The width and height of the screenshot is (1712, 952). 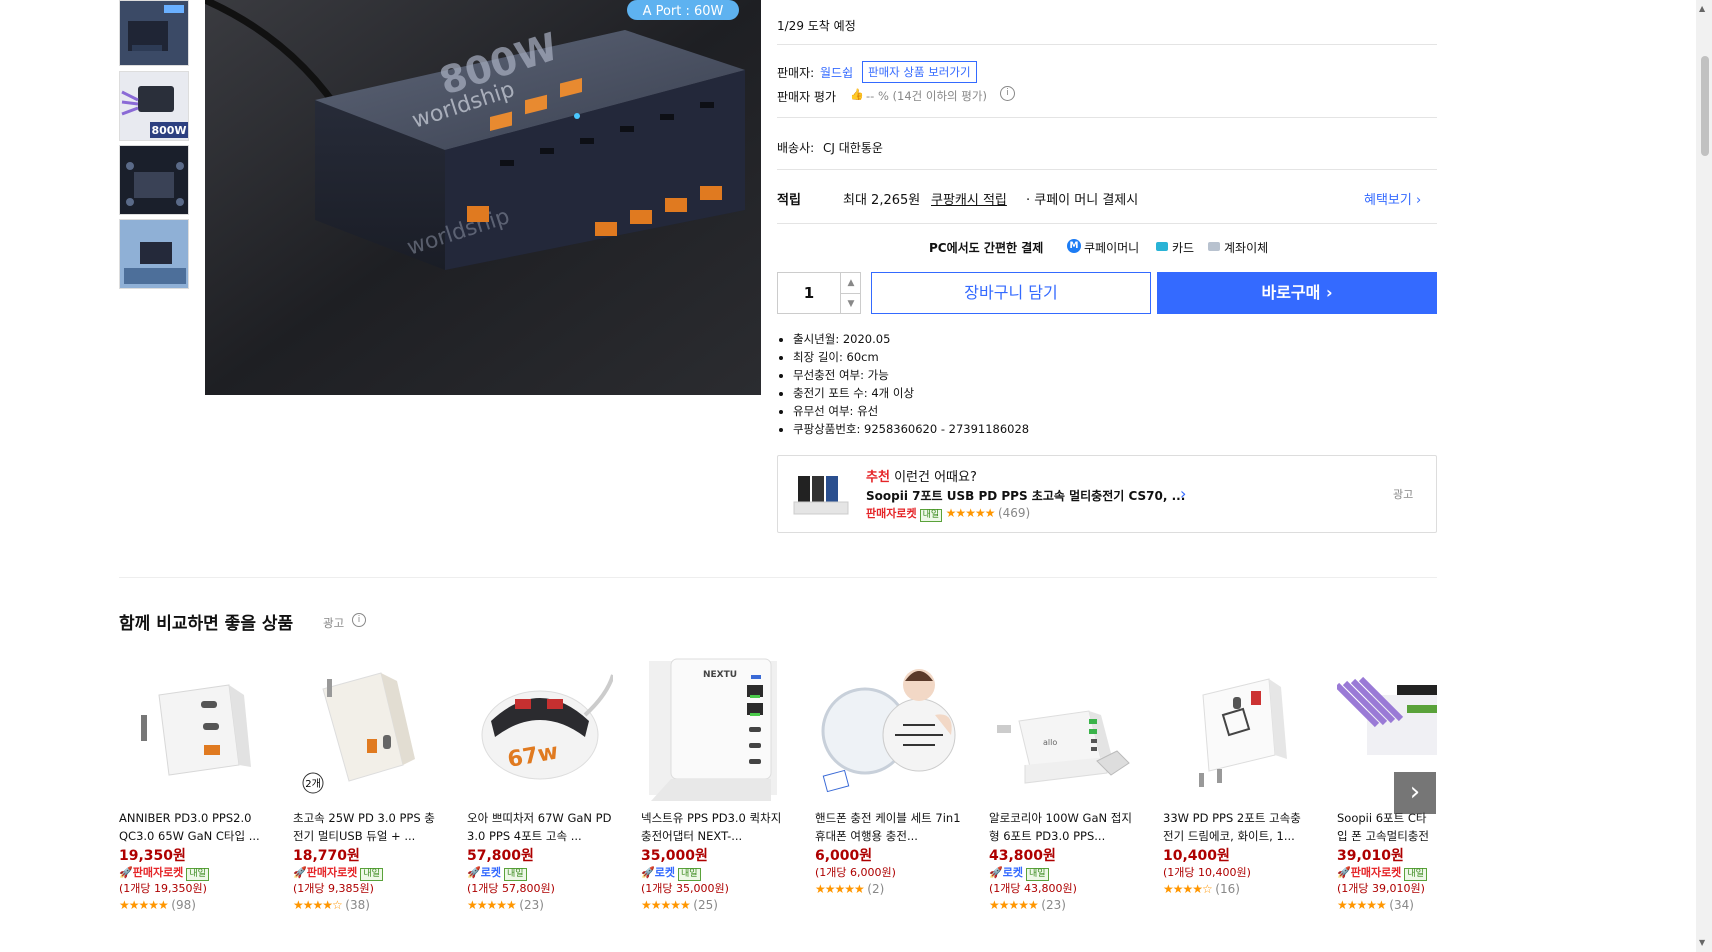 I want to click on shipper-label: 배송사:, so click(x=796, y=148).